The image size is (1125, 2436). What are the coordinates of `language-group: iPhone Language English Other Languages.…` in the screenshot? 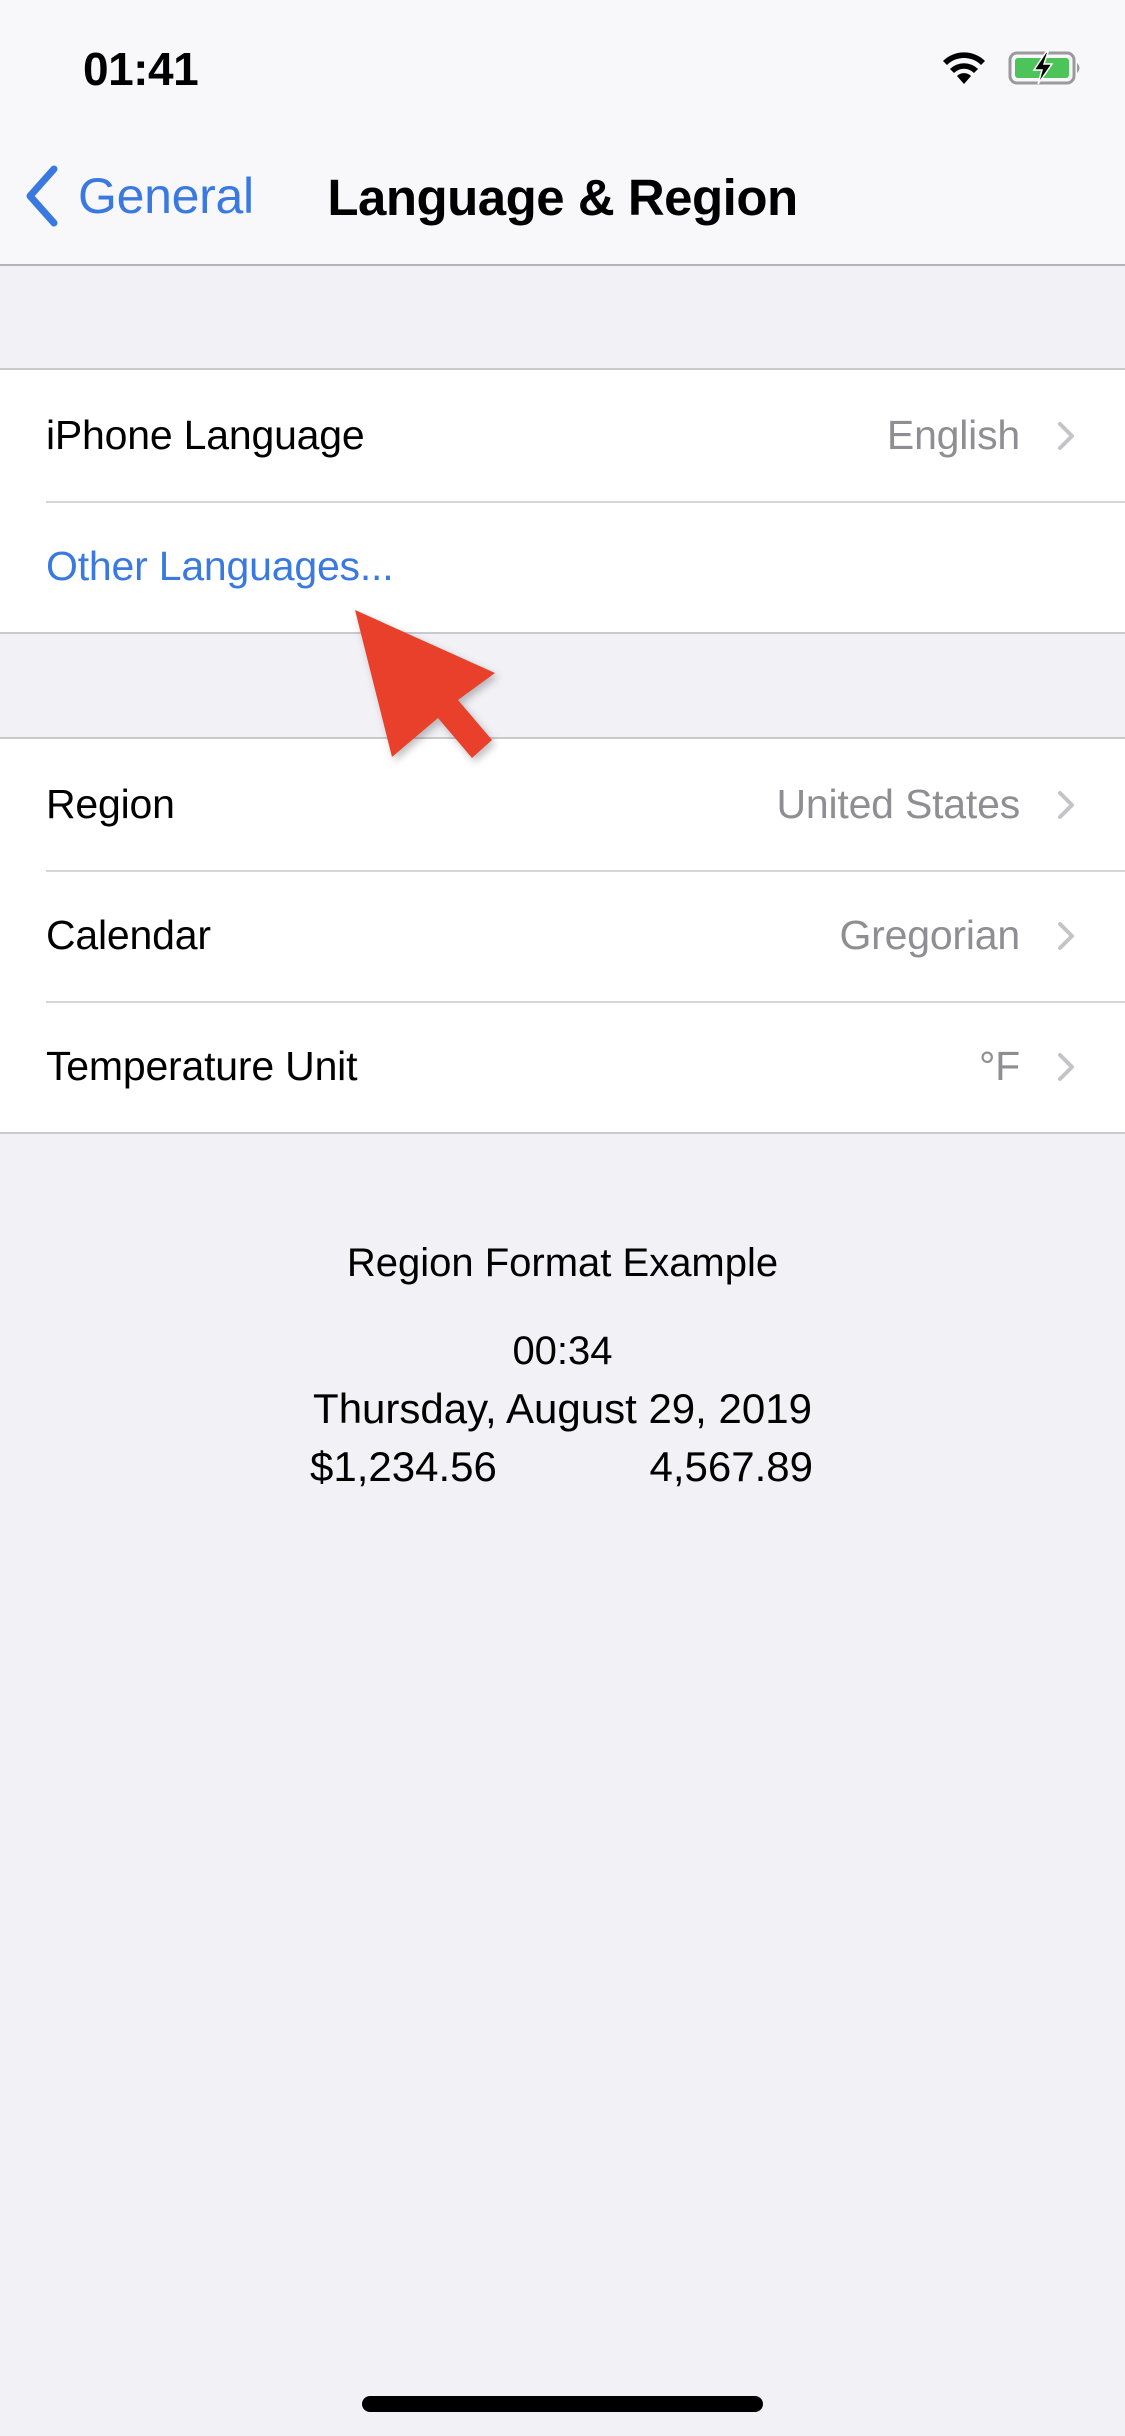 It's located at (562, 501).